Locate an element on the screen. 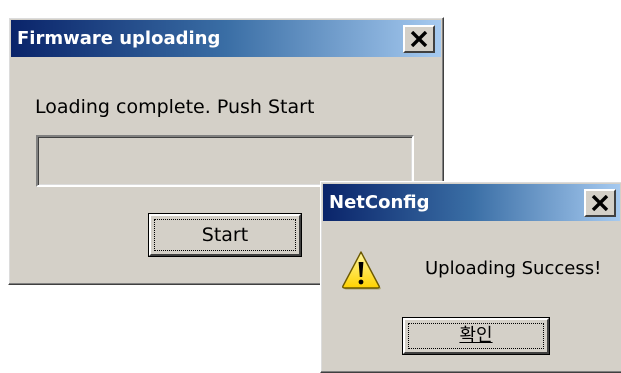 This screenshot has width=621, height=373. firmware-dialog-close-button is located at coordinates (419, 39).